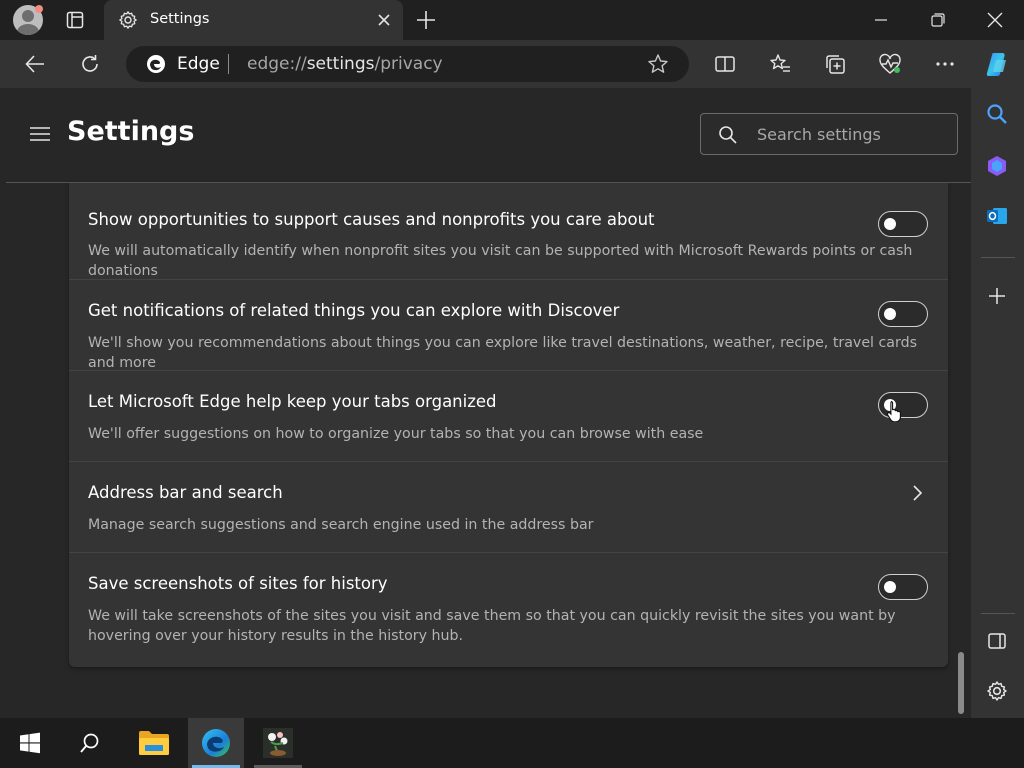 This screenshot has height=768, width=1024. I want to click on heartbeat-icon, so click(890, 63).